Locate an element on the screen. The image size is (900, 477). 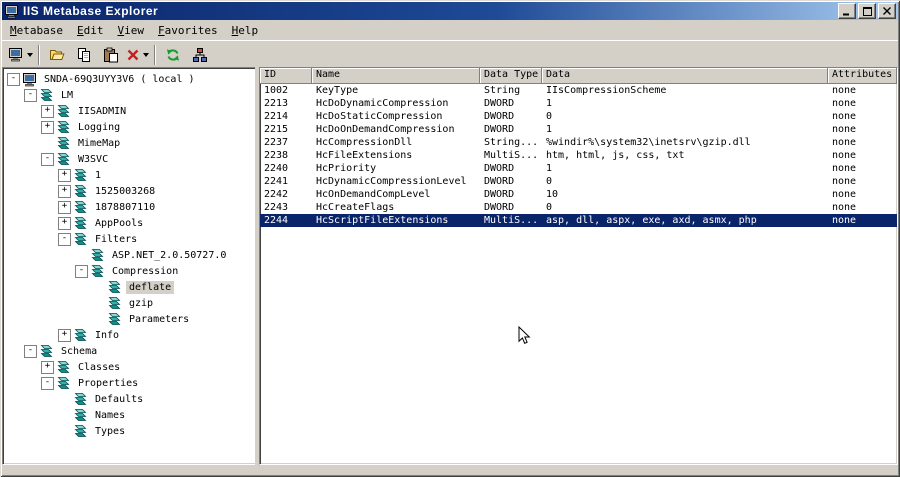
list-row-2240: 2240 HcPriority DWORD 1 none is located at coordinates (578, 168).